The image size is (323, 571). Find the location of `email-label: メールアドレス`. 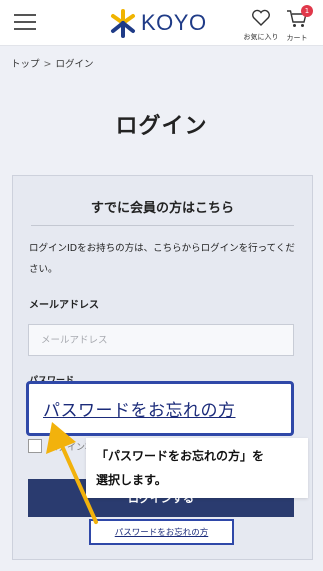

email-label: メールアドレス is located at coordinates (64, 305).